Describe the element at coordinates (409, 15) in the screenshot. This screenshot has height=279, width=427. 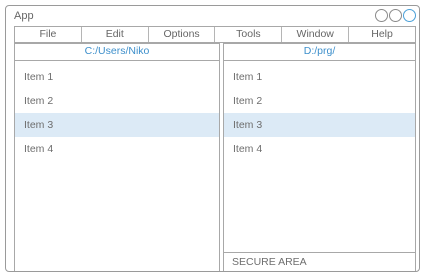
I see `close-circle-icon` at that location.